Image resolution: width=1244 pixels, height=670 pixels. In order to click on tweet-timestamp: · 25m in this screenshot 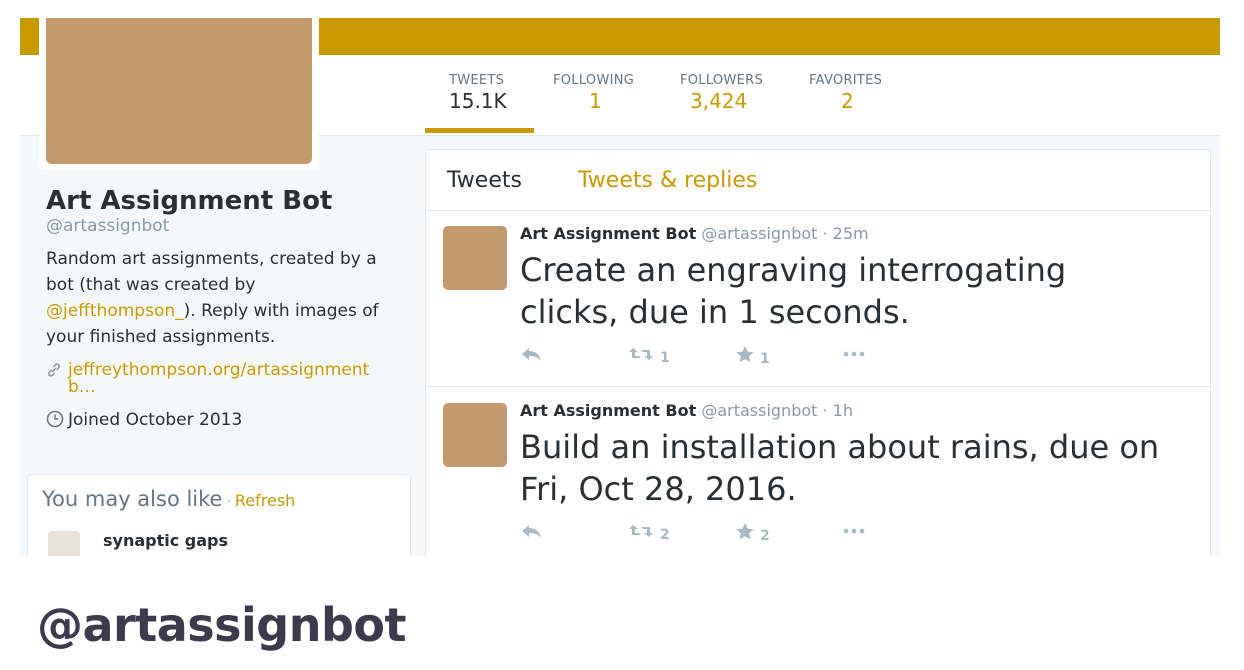, I will do `click(846, 233)`.